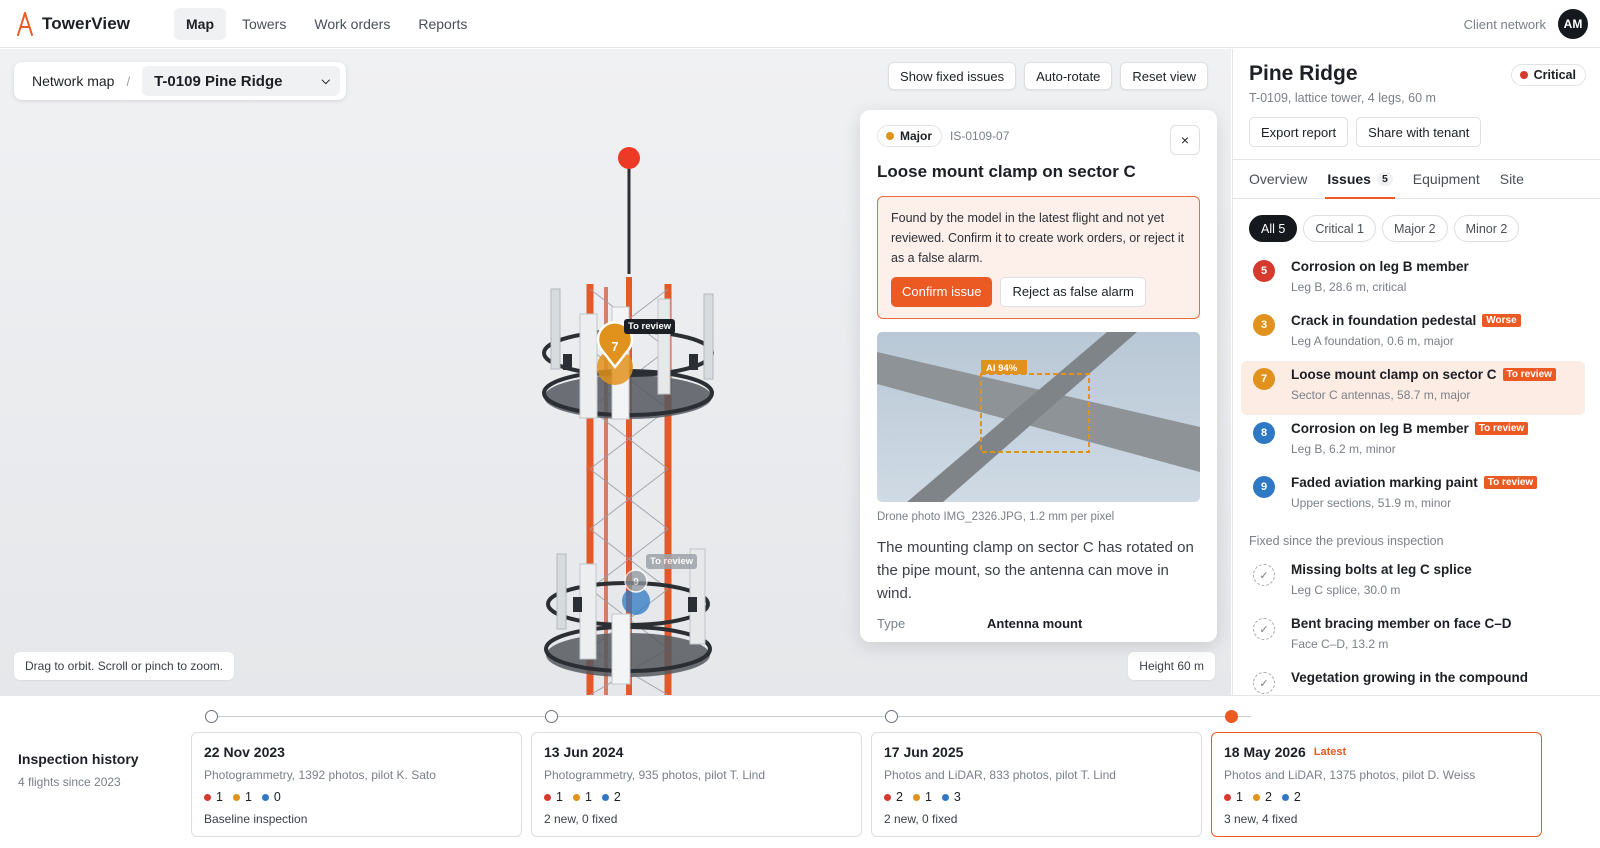 This screenshot has width=1600, height=848. I want to click on breadcrumb-network-map: Network map, so click(73, 81).